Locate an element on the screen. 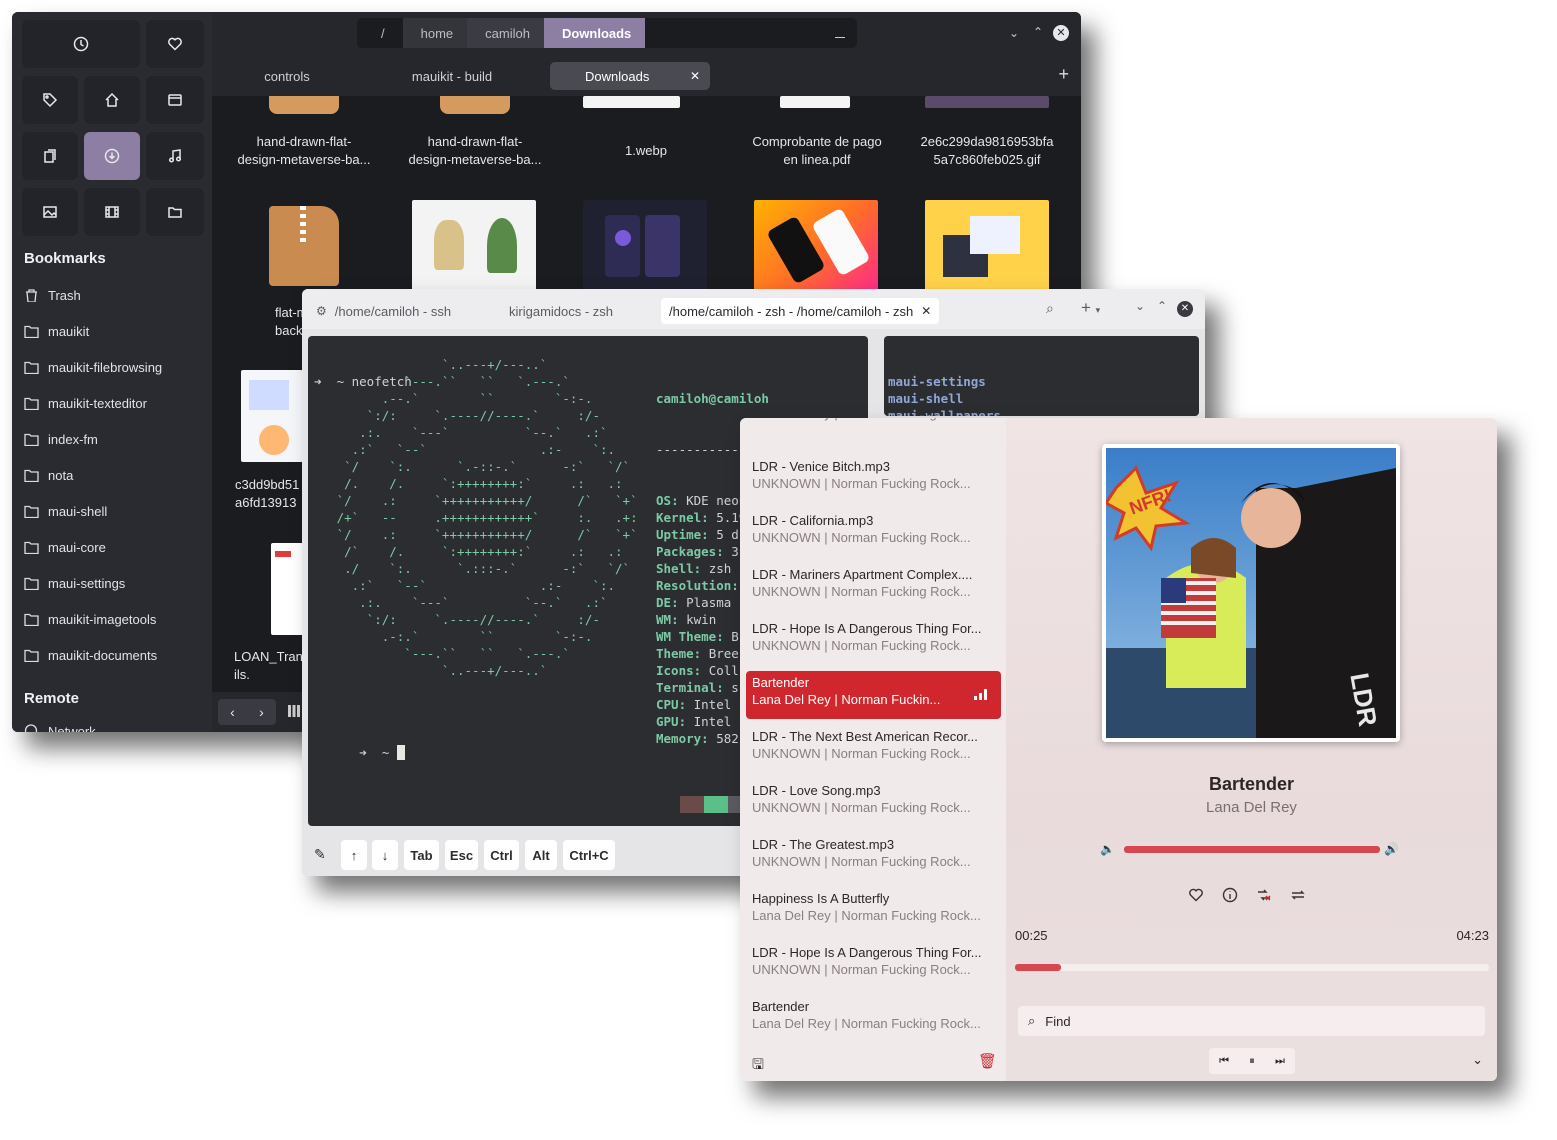 Image resolution: width=1557 pixels, height=1140 pixels. key-ctrl-c: Ctrl+C is located at coordinates (589, 855).